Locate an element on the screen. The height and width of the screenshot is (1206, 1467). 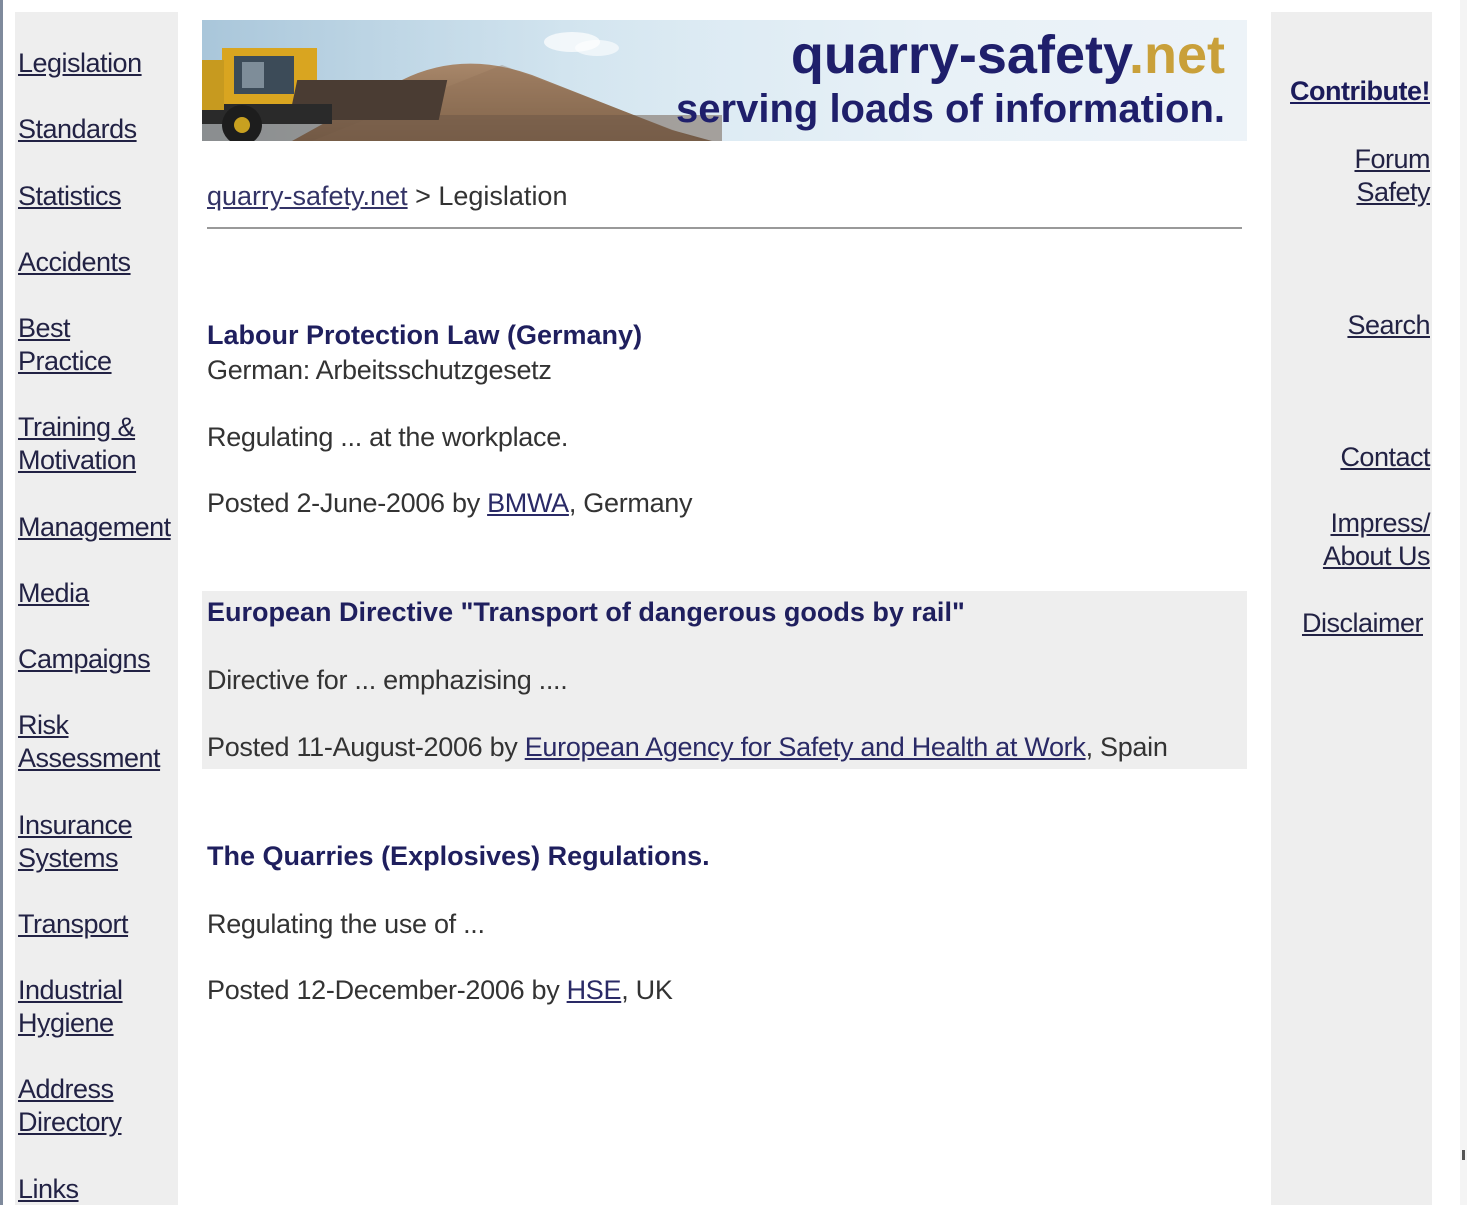
breadcrumb-home-link: quarry-safety.net is located at coordinates (307, 196).